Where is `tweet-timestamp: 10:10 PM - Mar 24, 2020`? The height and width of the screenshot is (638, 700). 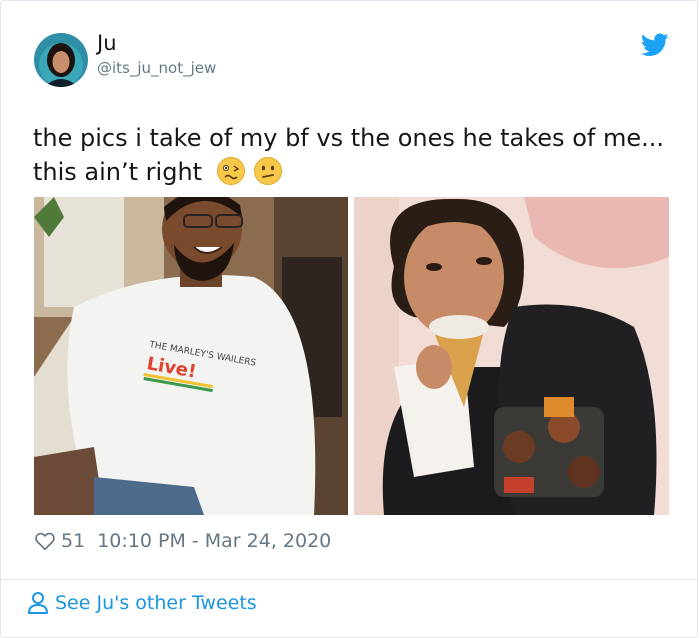 tweet-timestamp: 10:10 PM - Mar 24, 2020 is located at coordinates (214, 541).